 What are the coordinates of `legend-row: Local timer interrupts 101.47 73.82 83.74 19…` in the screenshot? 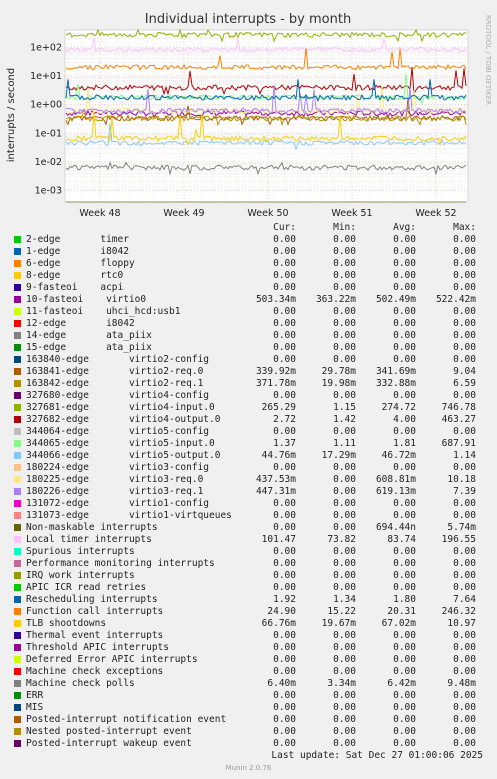 It's located at (248, 540).